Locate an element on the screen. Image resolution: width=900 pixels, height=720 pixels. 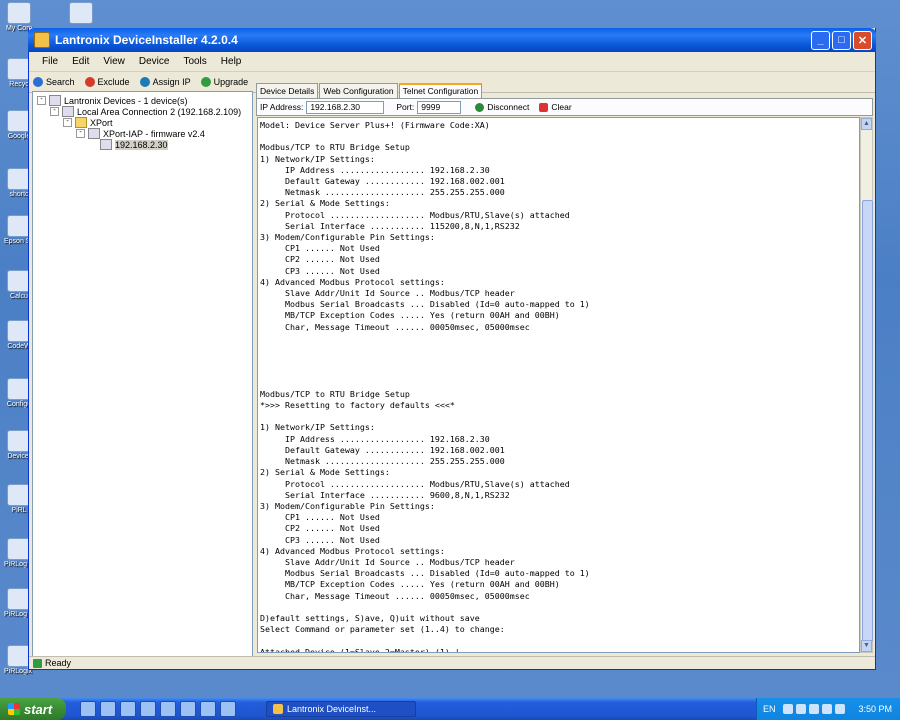
clock: 3:50 PM is located at coordinates (875, 709).